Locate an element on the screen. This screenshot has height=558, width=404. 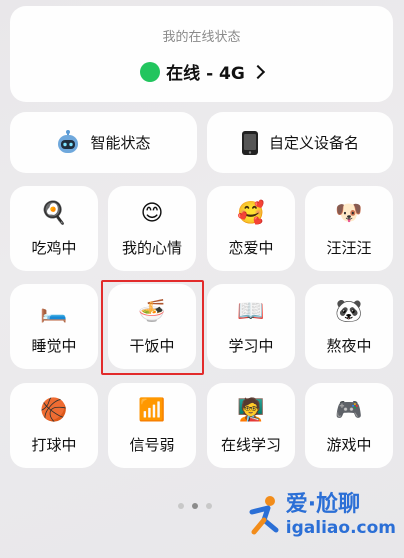
status-tile-2: 😊 我的心情 is located at coordinates (152, 228).